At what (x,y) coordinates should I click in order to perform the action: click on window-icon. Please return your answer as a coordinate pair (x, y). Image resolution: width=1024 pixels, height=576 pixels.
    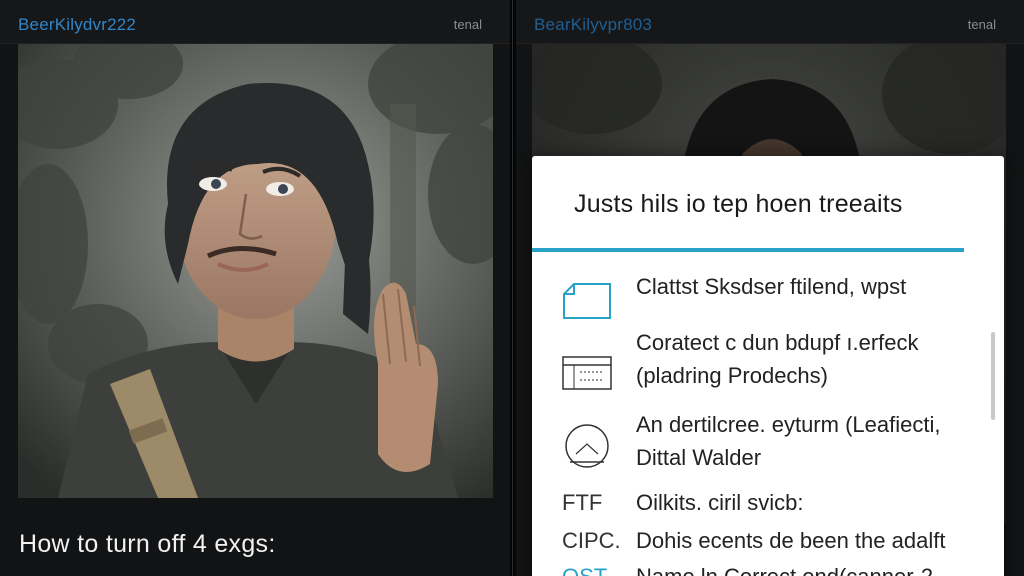
    Looking at the image, I should click on (587, 375).